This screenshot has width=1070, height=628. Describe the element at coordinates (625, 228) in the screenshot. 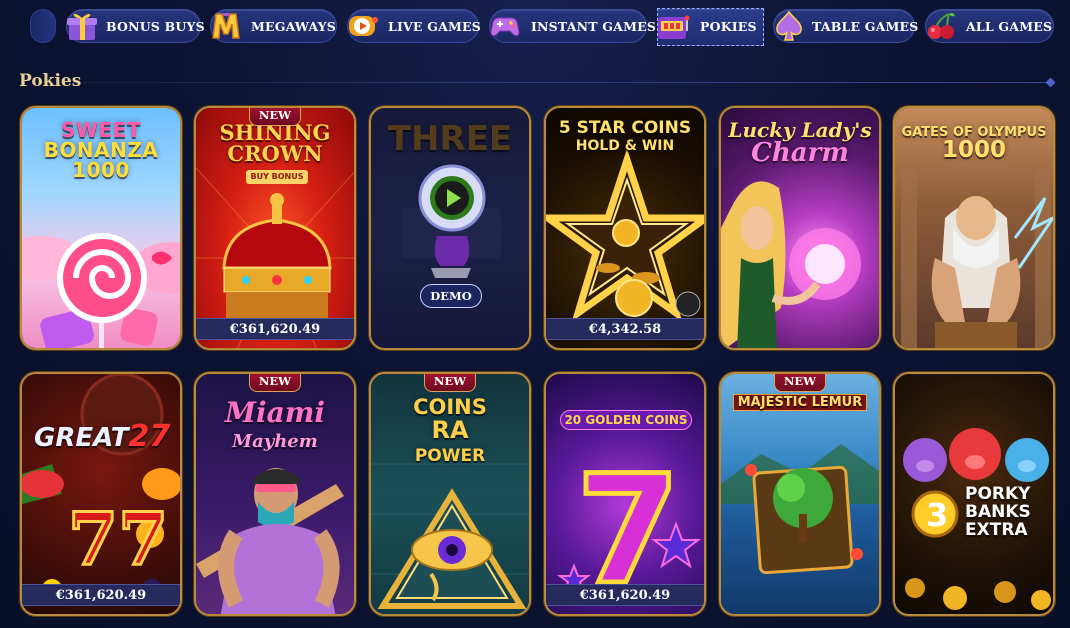

I see `game-tile-5-star-coins: 5 STAR COINS HOLD & WIN €4,342.58` at that location.